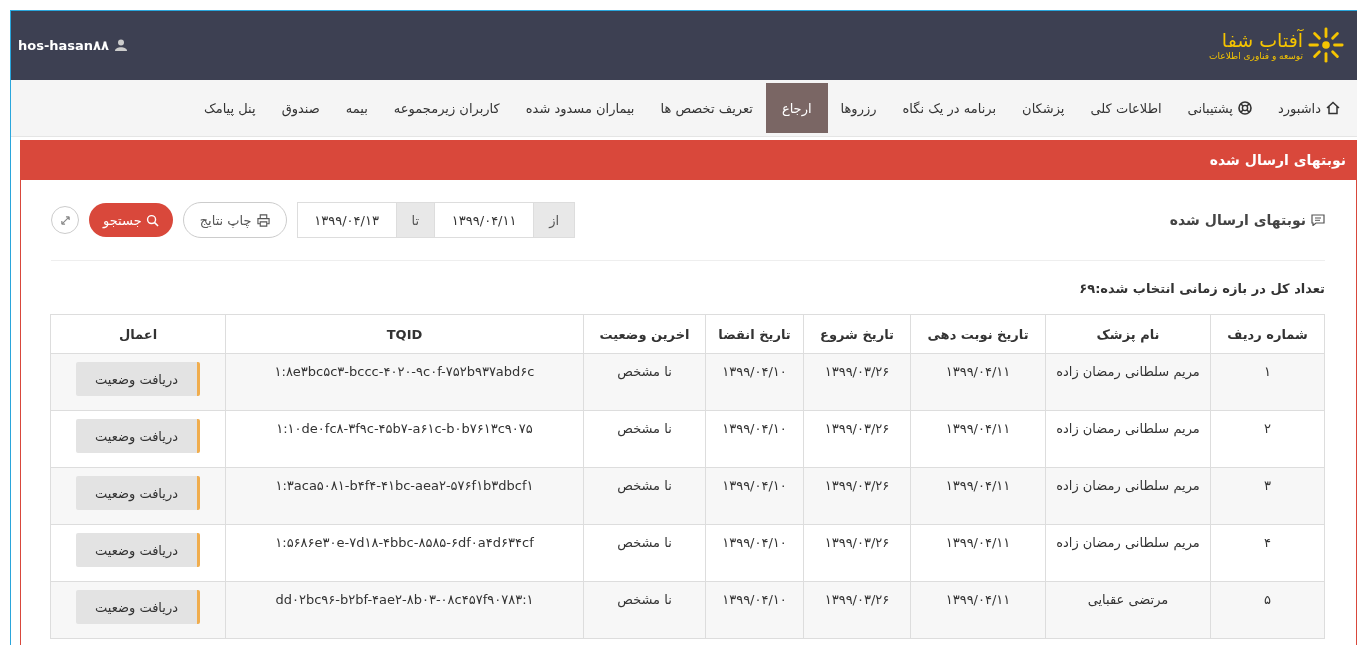 Image resolution: width=1357 pixels, height=645 pixels. Describe the element at coordinates (949, 108) in the screenshot. I see `nav-tab: برنامه در یک نگاه` at that location.